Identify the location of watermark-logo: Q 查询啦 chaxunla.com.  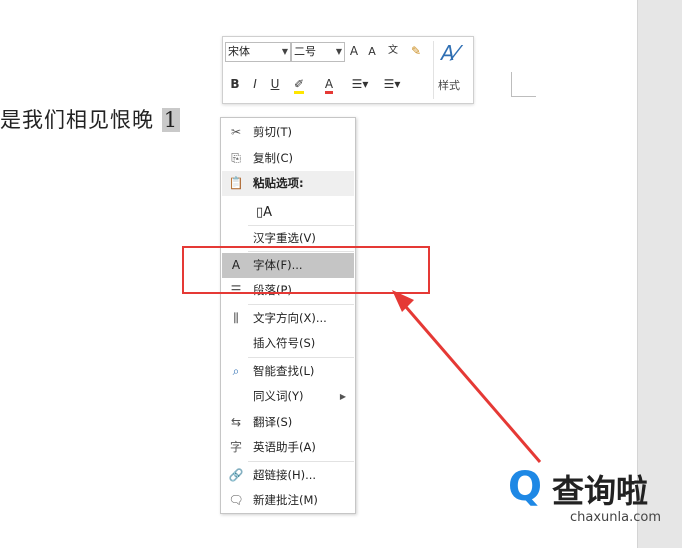
(593, 493).